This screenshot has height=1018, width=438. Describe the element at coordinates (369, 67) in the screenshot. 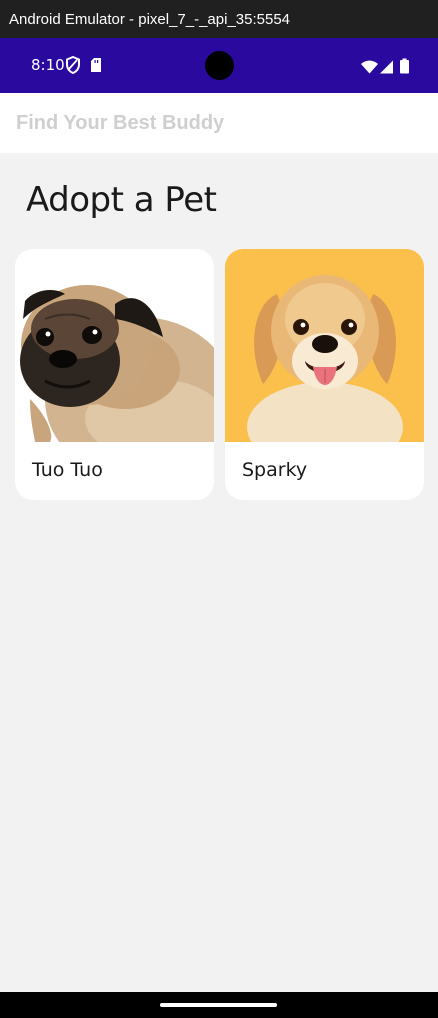

I see `wifi-icon` at that location.